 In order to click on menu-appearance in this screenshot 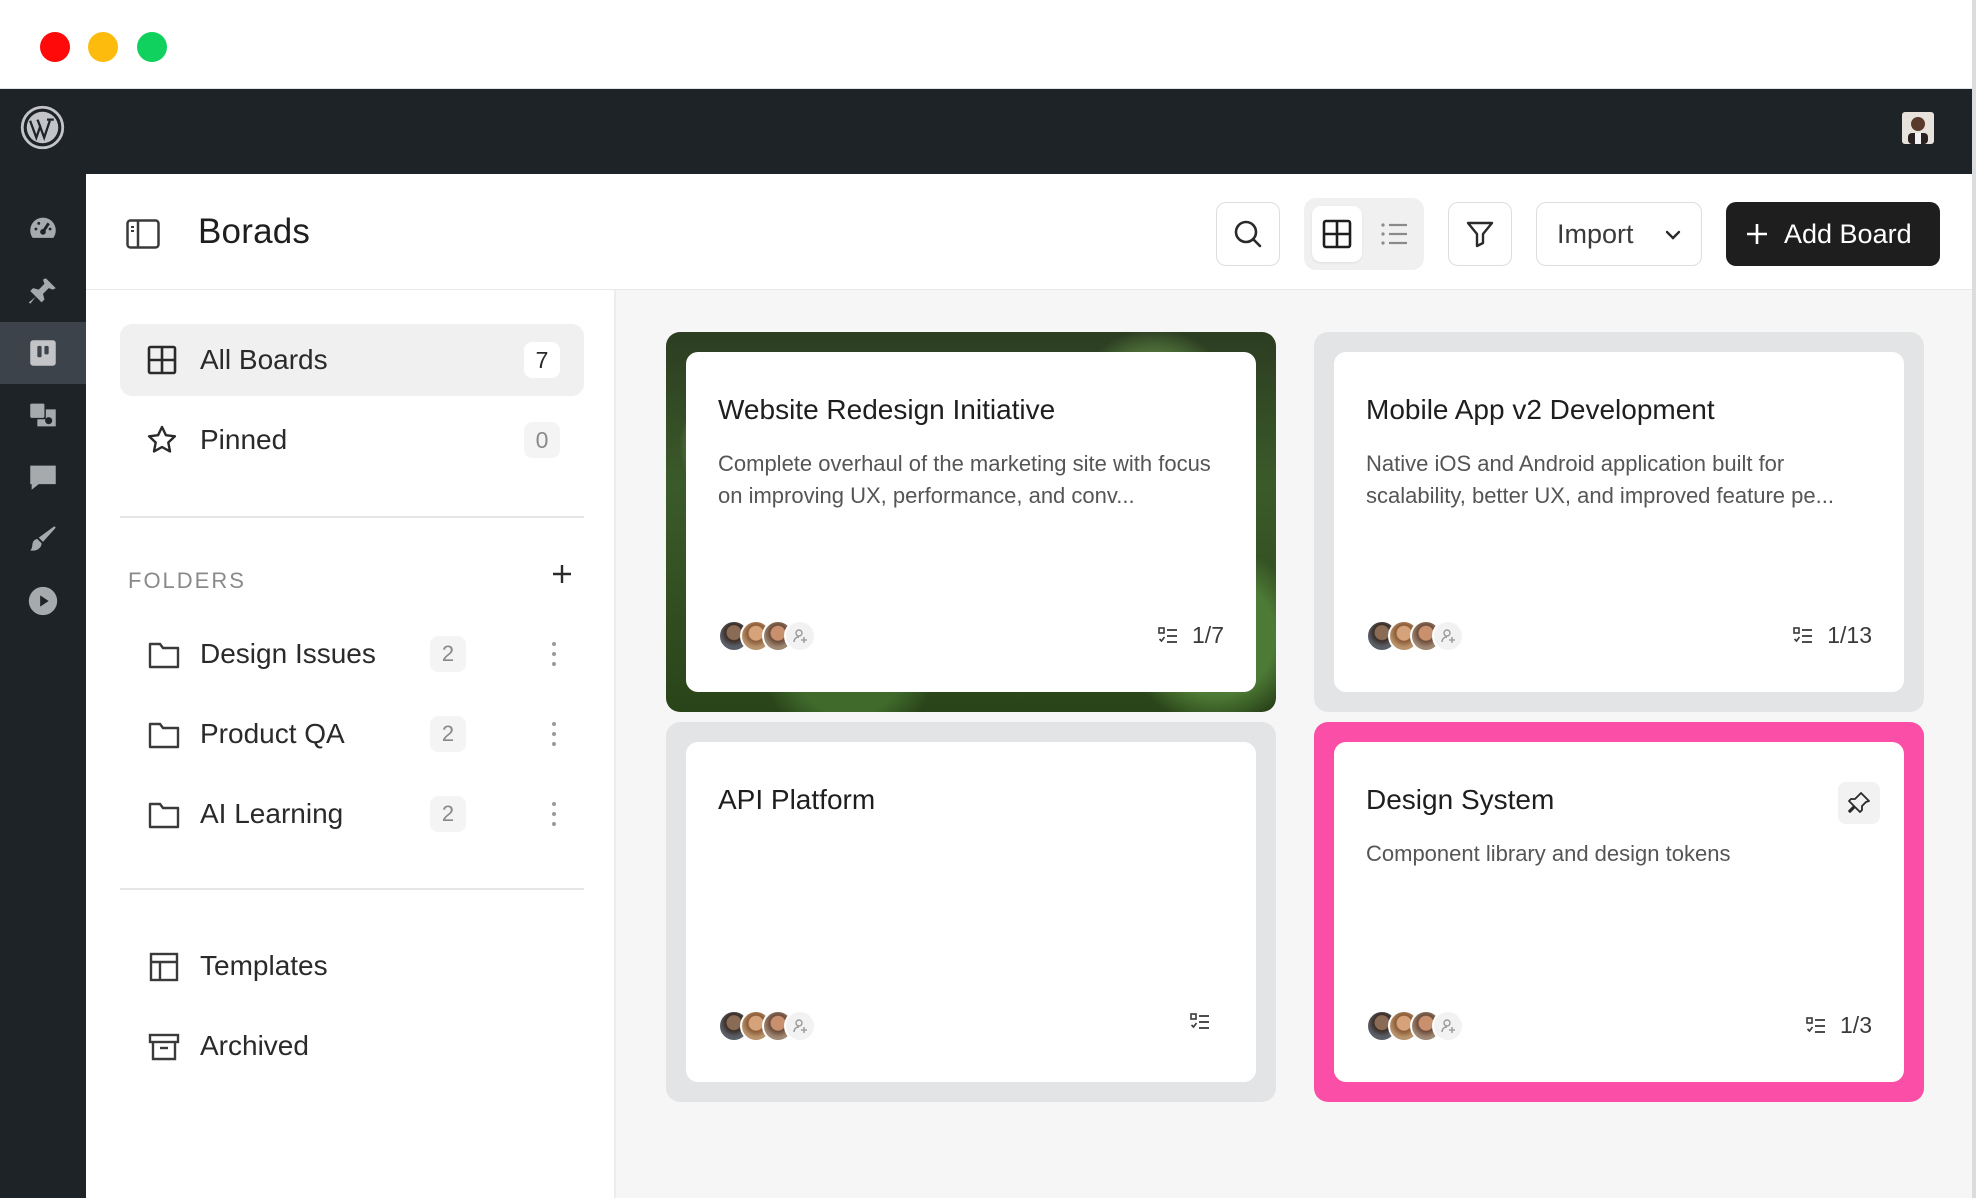, I will do `click(43, 539)`.